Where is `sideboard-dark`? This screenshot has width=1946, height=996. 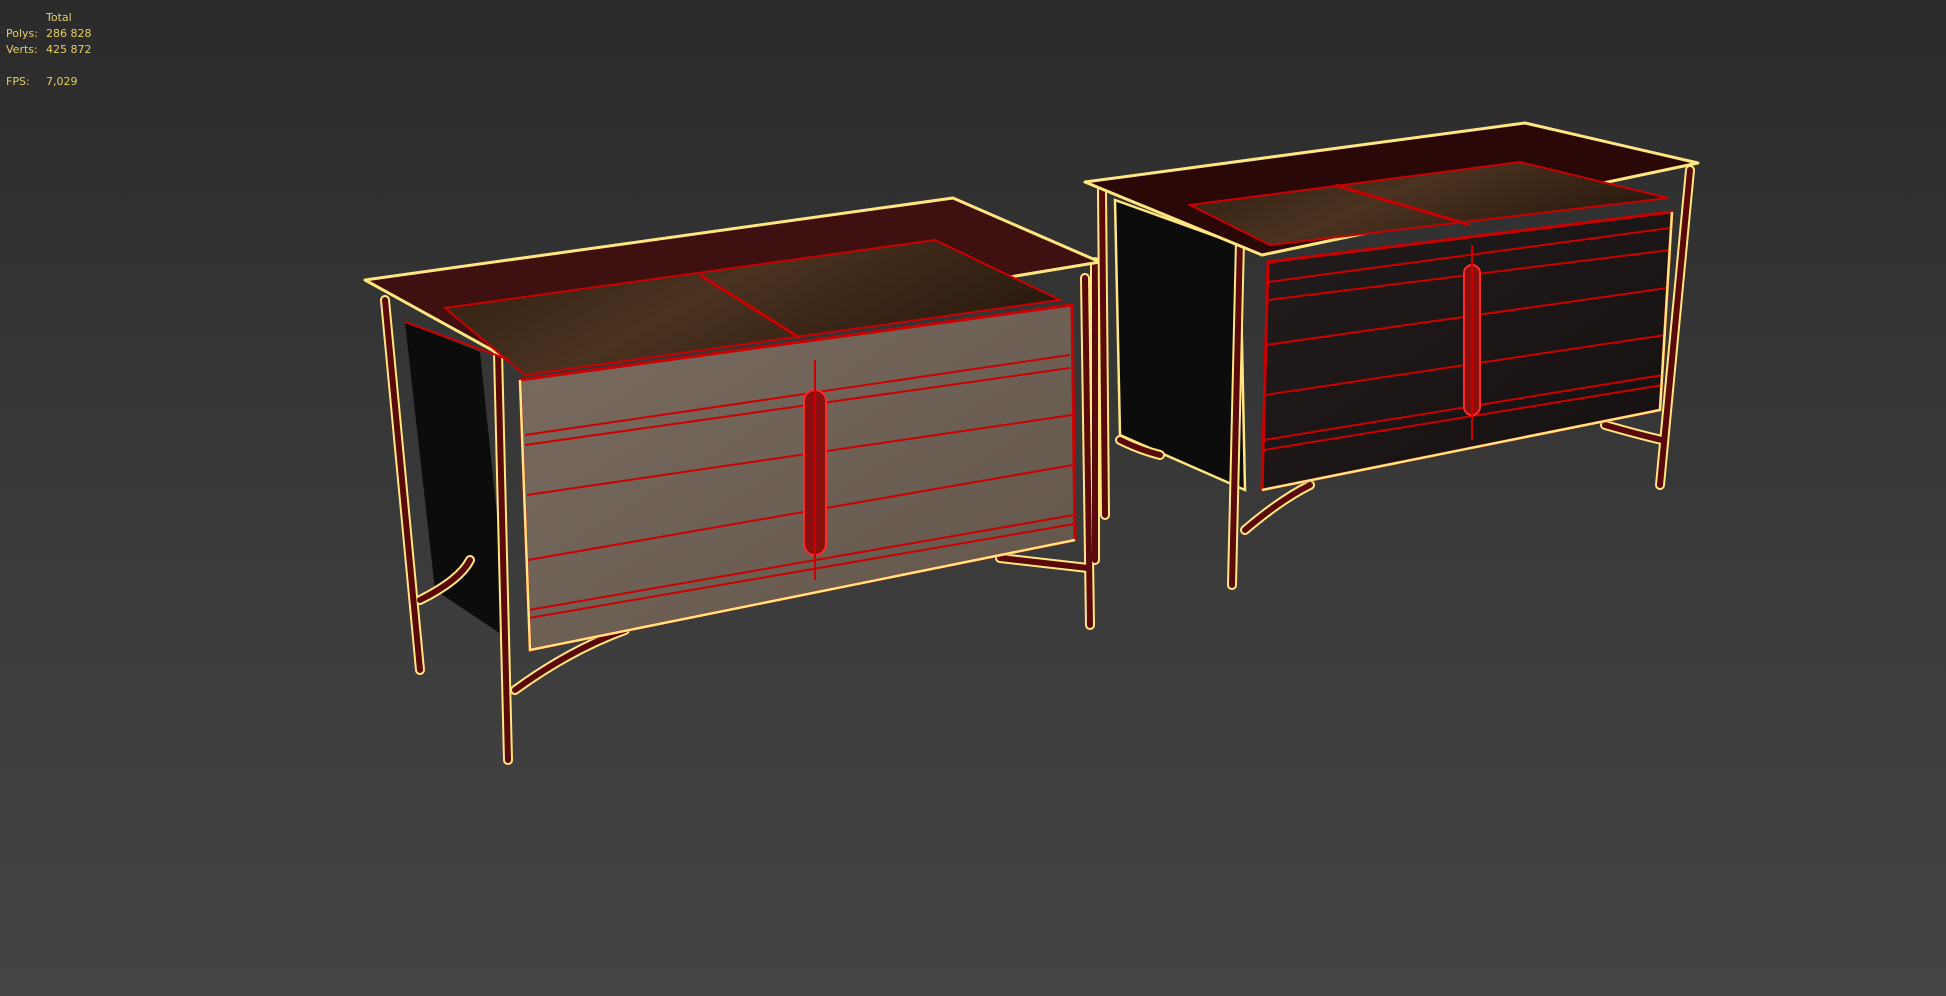 sideboard-dark is located at coordinates (1391, 355).